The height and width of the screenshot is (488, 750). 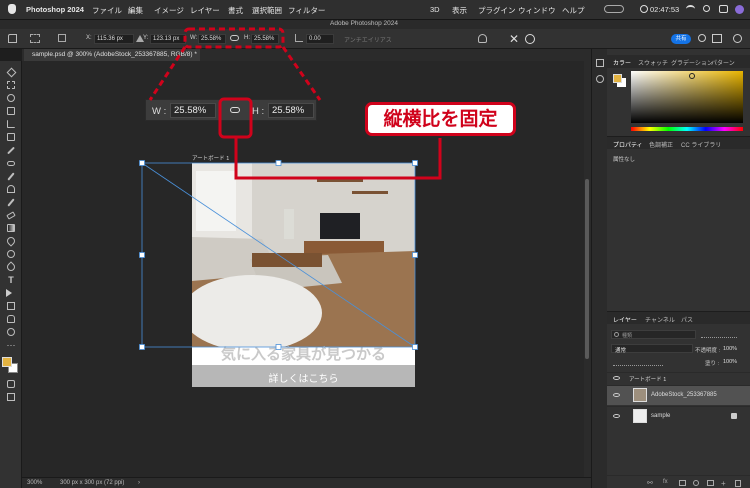 I want to click on apple-icon, so click(x=12, y=9).